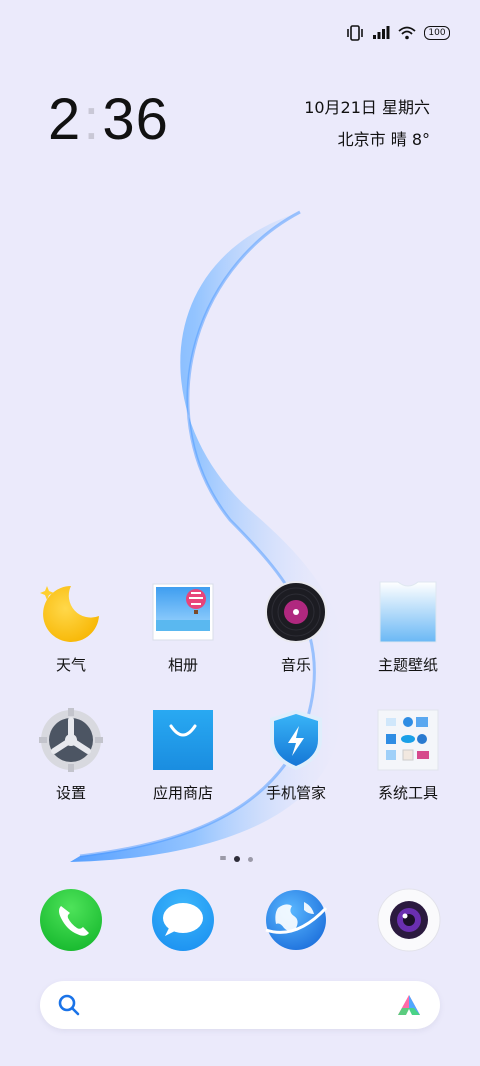 This screenshot has width=480, height=1066. I want to click on app-label: 主题壁纸, so click(407, 665).